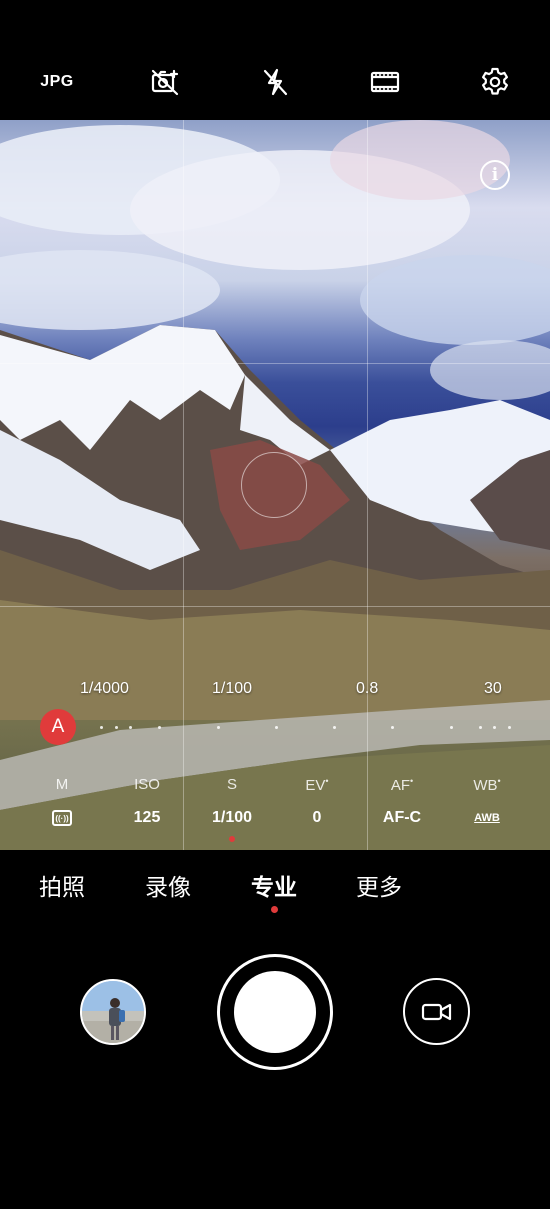  I want to click on no-live-photo-icon, so click(165, 82).